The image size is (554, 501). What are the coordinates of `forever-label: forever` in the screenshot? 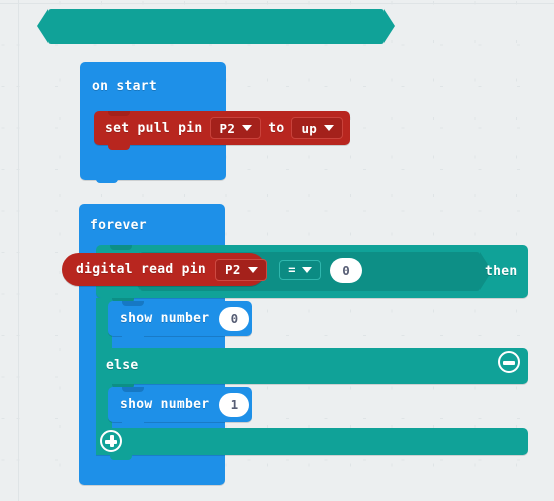 It's located at (118, 225).